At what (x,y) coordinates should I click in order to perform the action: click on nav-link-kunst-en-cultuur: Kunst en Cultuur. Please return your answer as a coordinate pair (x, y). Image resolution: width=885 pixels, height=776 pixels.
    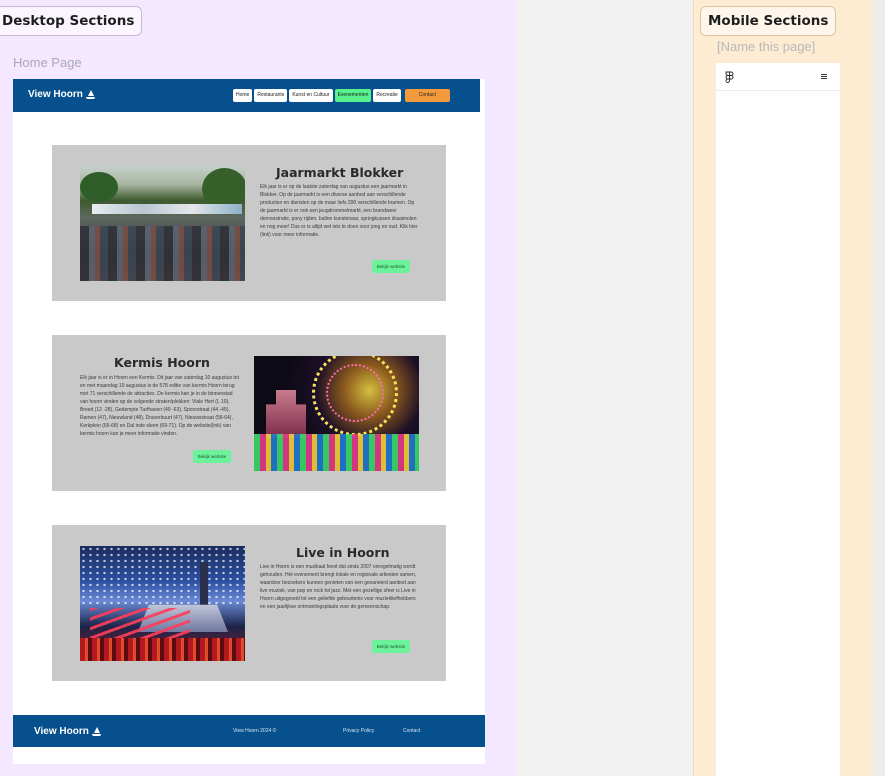
    Looking at the image, I should click on (311, 95).